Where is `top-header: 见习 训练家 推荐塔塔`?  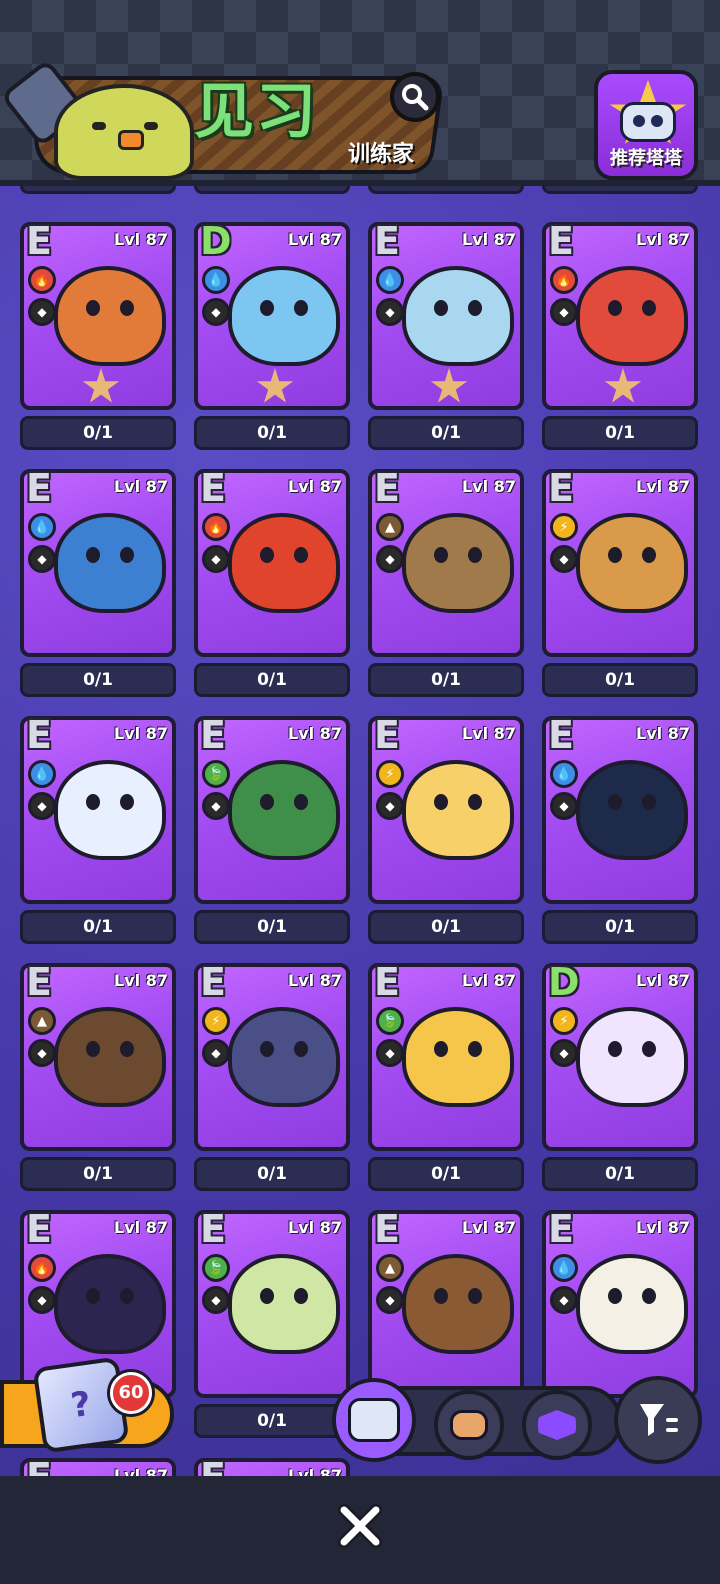 top-header: 见习 训练家 推荐塔塔 is located at coordinates (360, 93).